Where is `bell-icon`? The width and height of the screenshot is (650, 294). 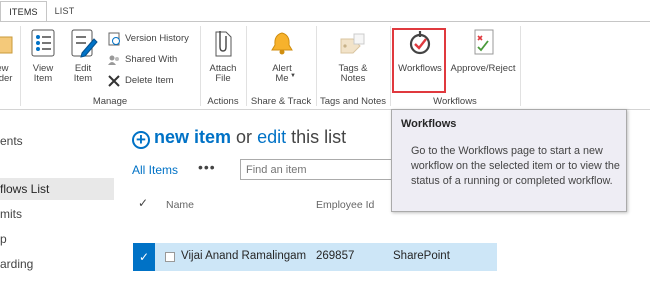 bell-icon is located at coordinates (282, 43).